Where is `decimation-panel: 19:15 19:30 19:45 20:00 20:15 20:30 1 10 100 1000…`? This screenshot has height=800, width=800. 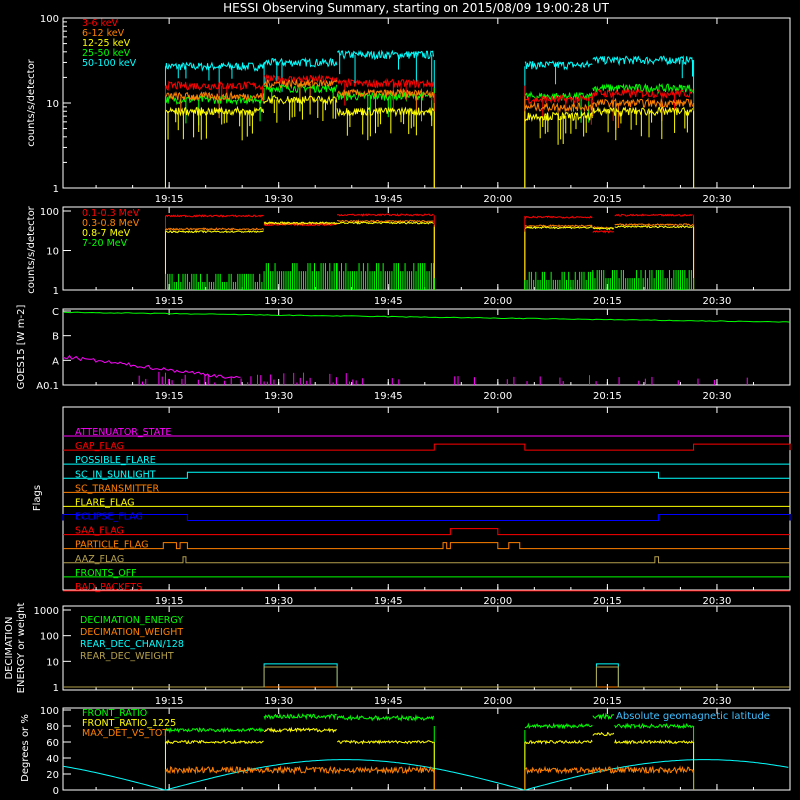
decimation-panel: 19:15 19:30 19:45 20:00 20:15 20:30 1 10 100 1000… is located at coordinates (397, 655).